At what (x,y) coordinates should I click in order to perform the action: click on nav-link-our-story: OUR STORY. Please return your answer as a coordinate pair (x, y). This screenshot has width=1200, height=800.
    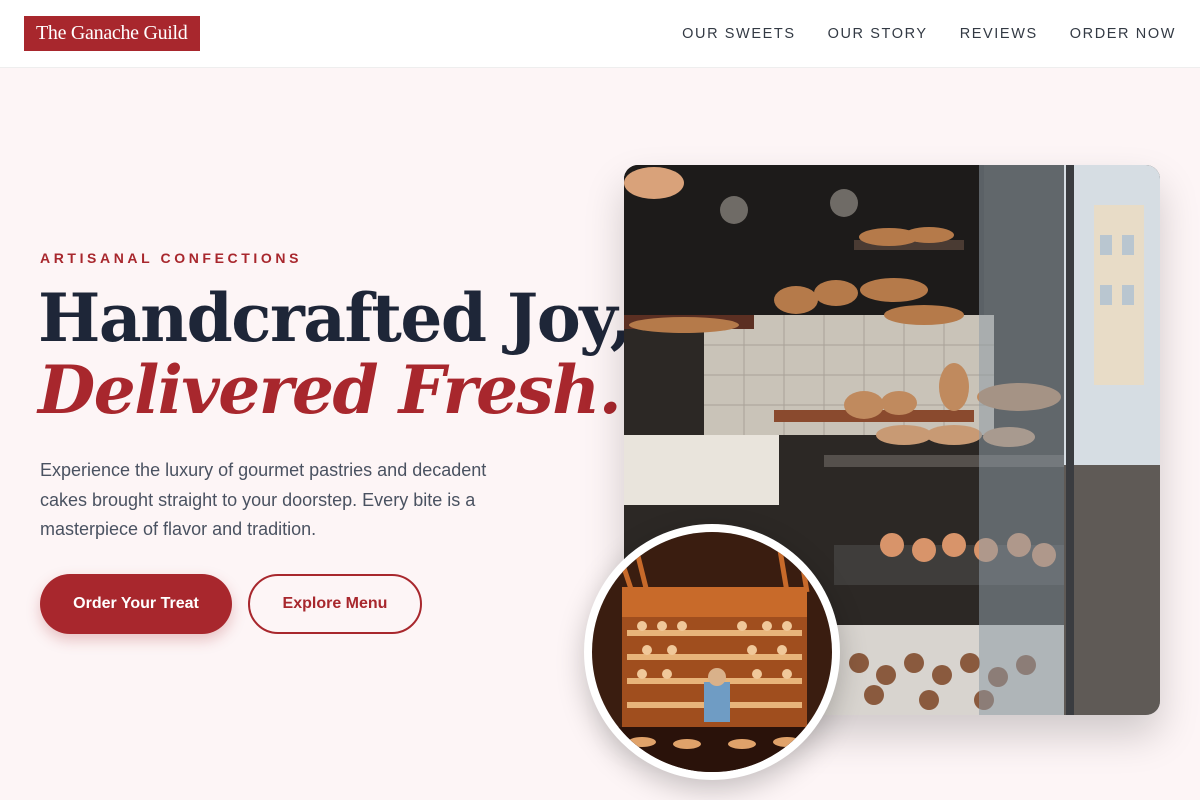
    Looking at the image, I should click on (878, 34).